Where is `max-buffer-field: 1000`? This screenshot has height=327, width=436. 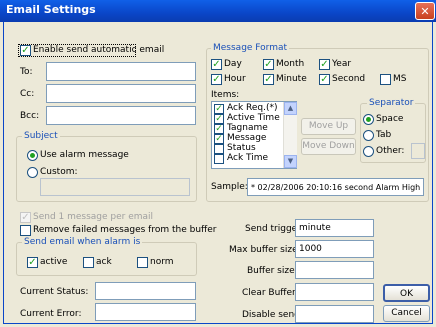 max-buffer-field: 1000 is located at coordinates (334, 249).